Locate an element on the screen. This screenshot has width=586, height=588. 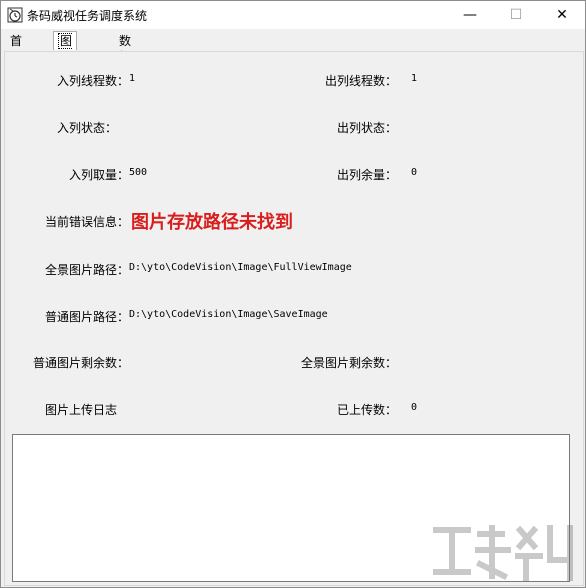
full-remaining-label: 全景图片剩余数： is located at coordinates (348, 363).